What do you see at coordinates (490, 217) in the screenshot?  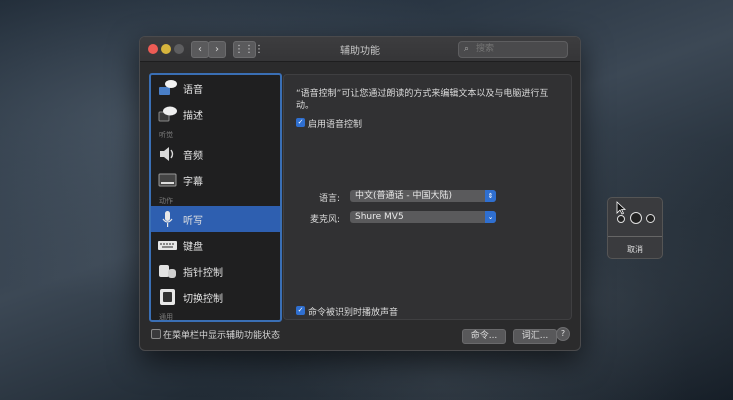 I see `chevron-down-icon: ⌄` at bounding box center [490, 217].